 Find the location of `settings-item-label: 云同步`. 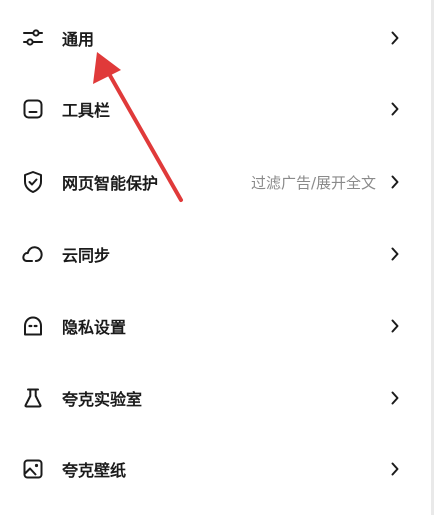

settings-item-label: 云同步 is located at coordinates (86, 255).